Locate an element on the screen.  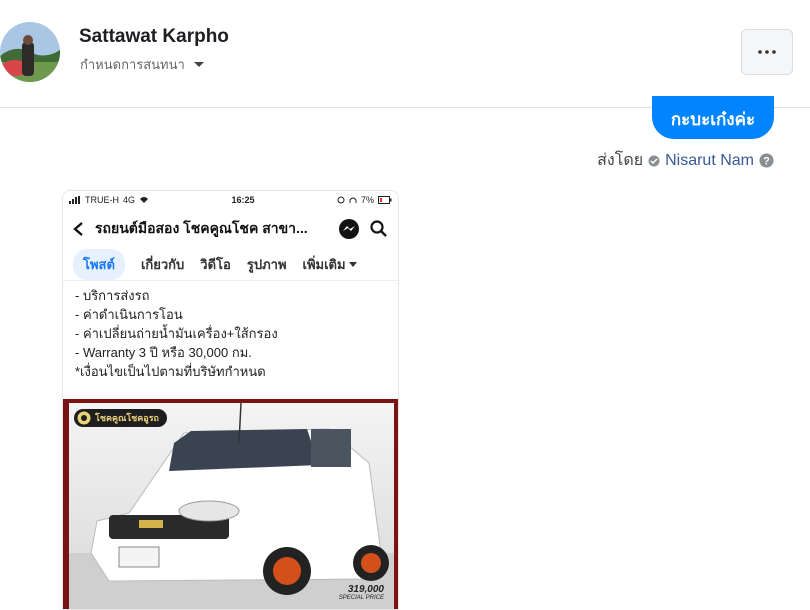
sent-by-label: ส่งโดย is located at coordinates (620, 160).